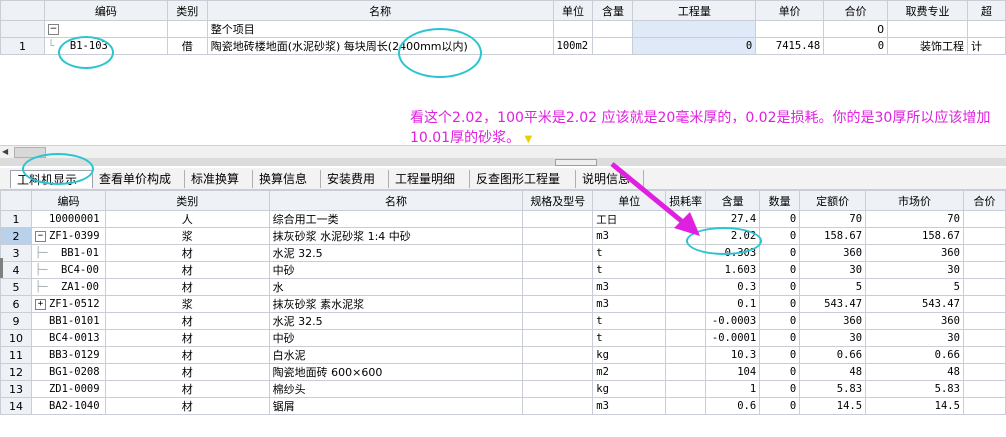 The height and width of the screenshot is (437, 1006). What do you see at coordinates (287, 179) in the screenshot?
I see `tab-convert-info: 换算信息` at bounding box center [287, 179].